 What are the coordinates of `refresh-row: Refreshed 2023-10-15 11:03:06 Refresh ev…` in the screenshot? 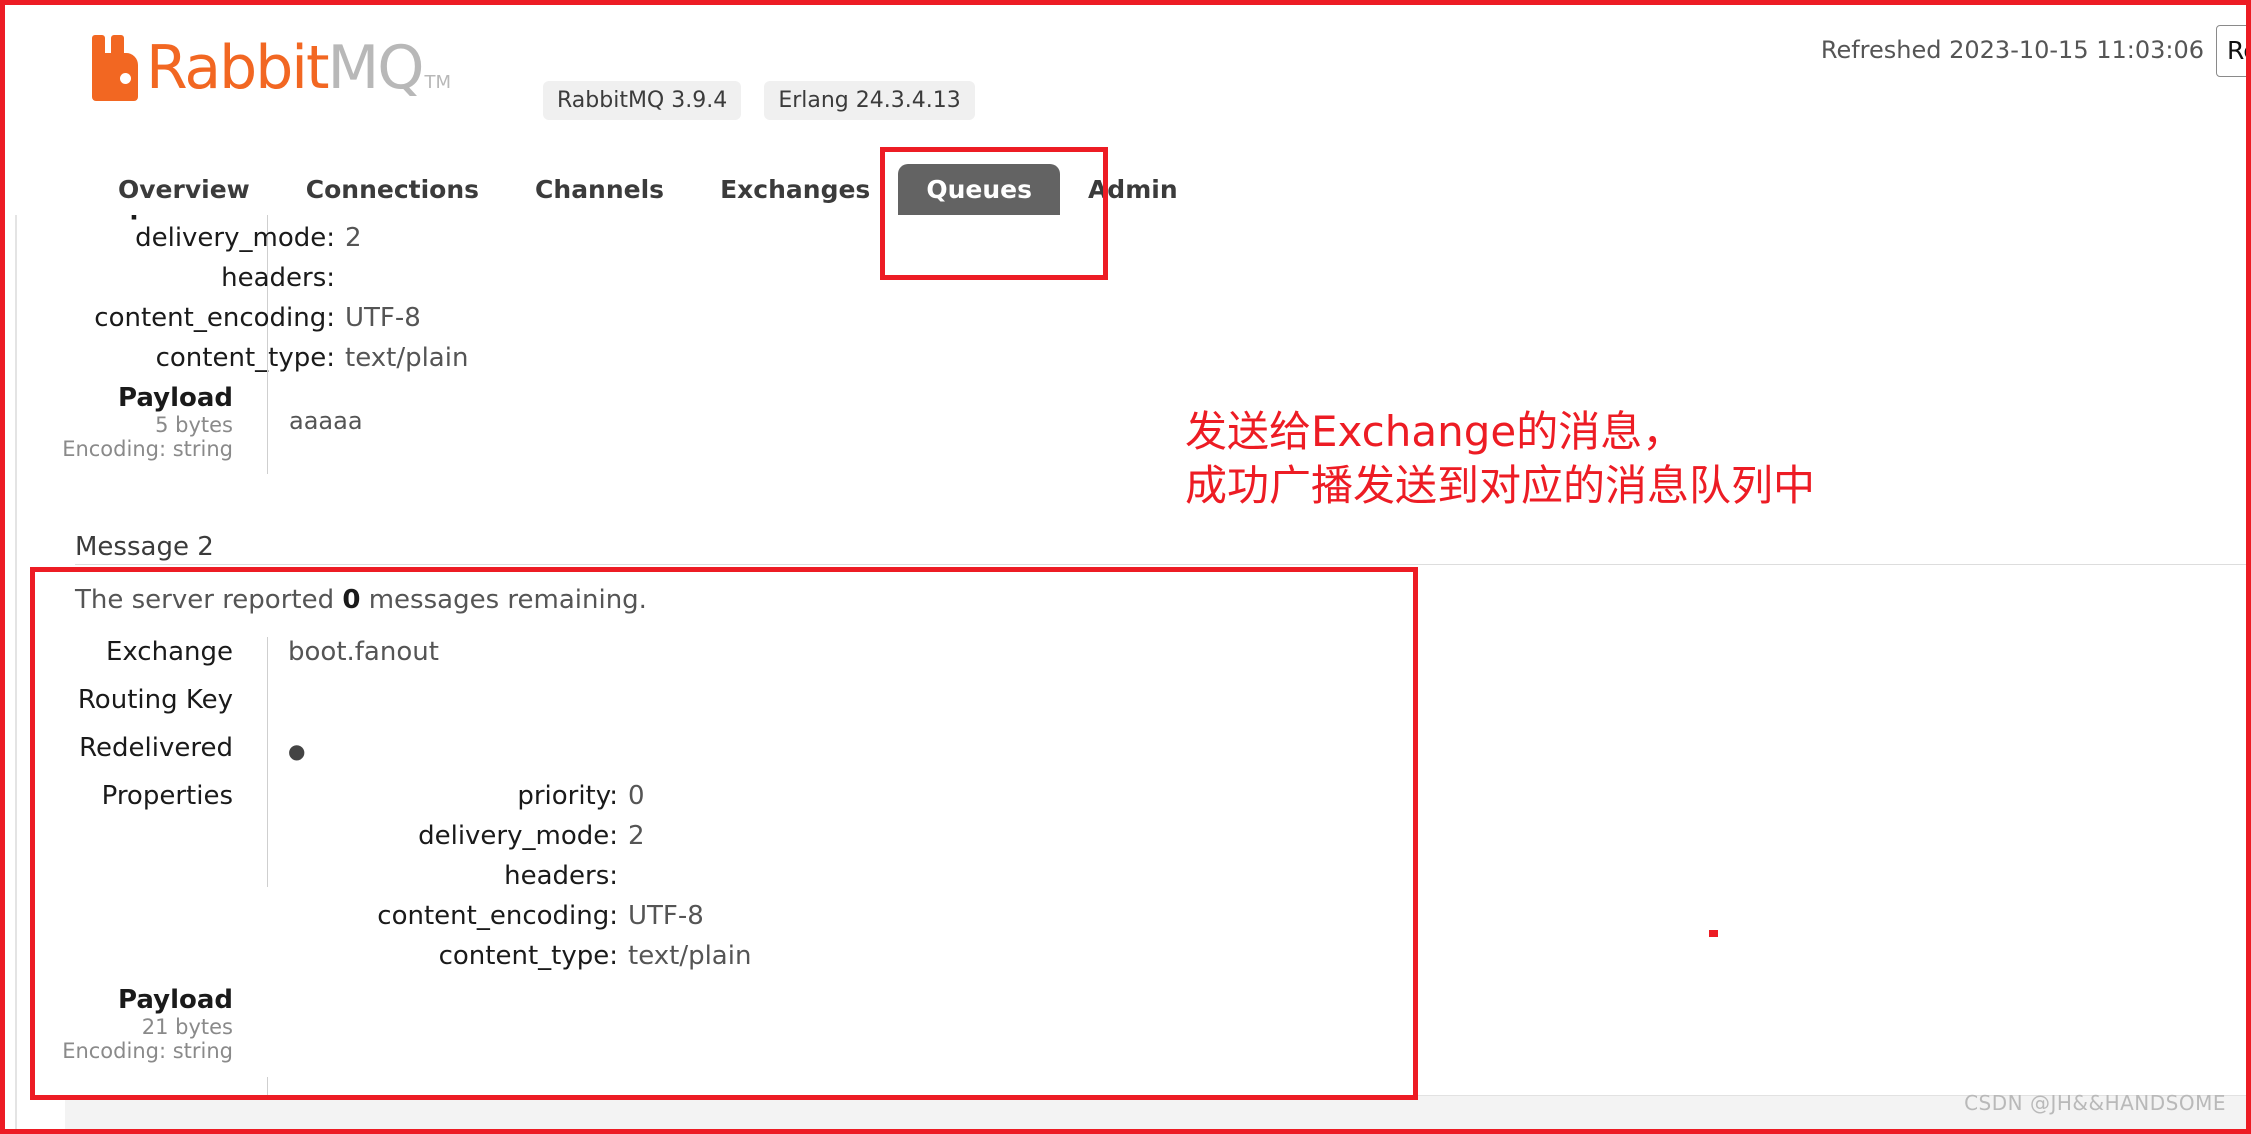 It's located at (2033, 51).